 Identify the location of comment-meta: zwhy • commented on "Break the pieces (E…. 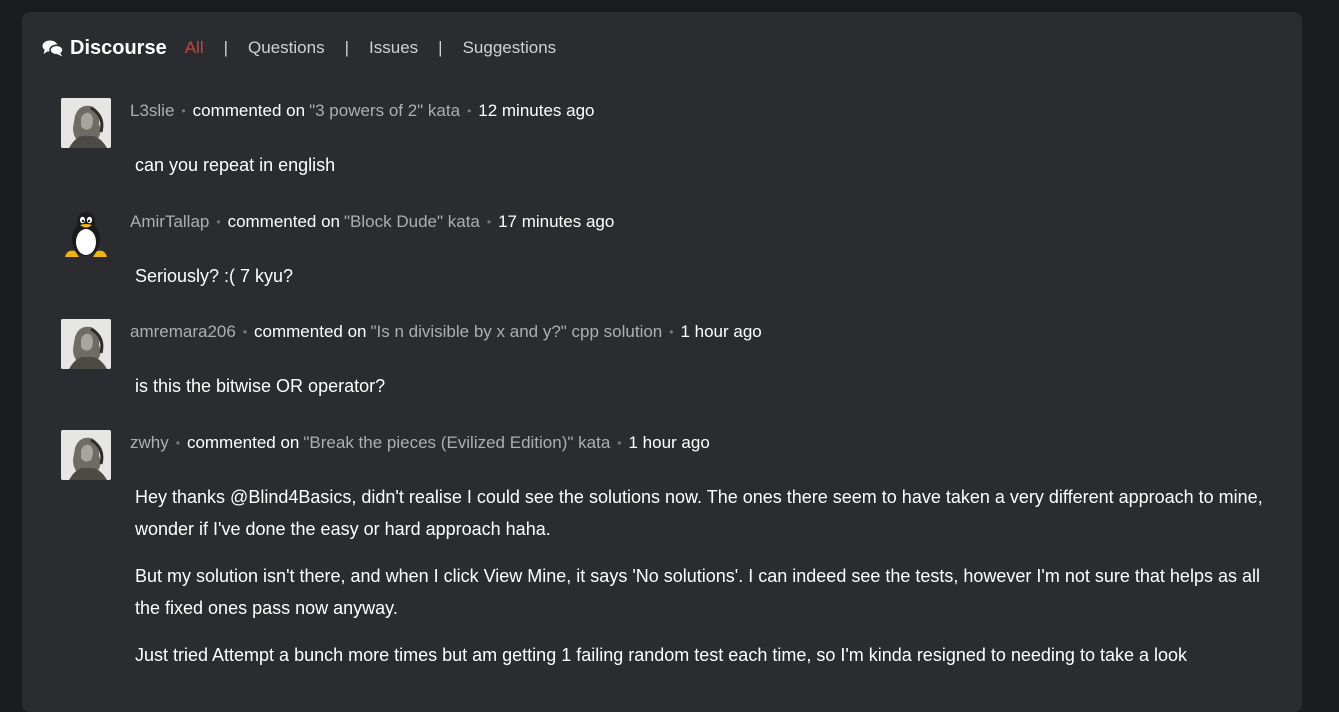
(420, 443).